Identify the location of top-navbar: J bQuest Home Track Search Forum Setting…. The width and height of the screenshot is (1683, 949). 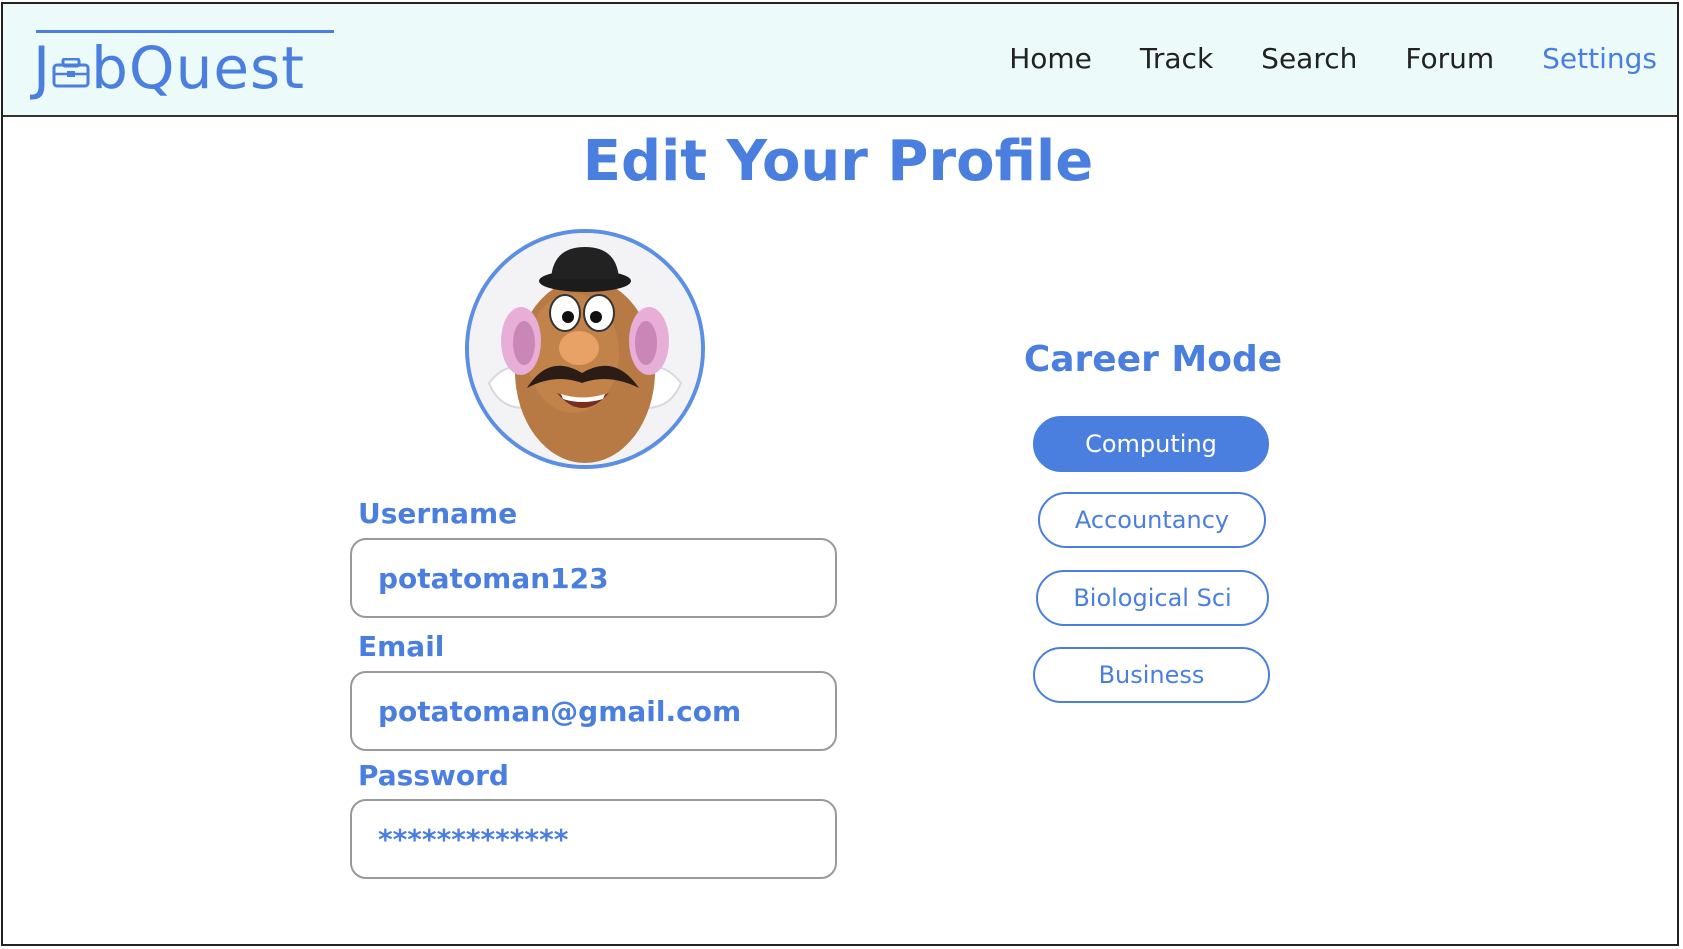
(840, 60).